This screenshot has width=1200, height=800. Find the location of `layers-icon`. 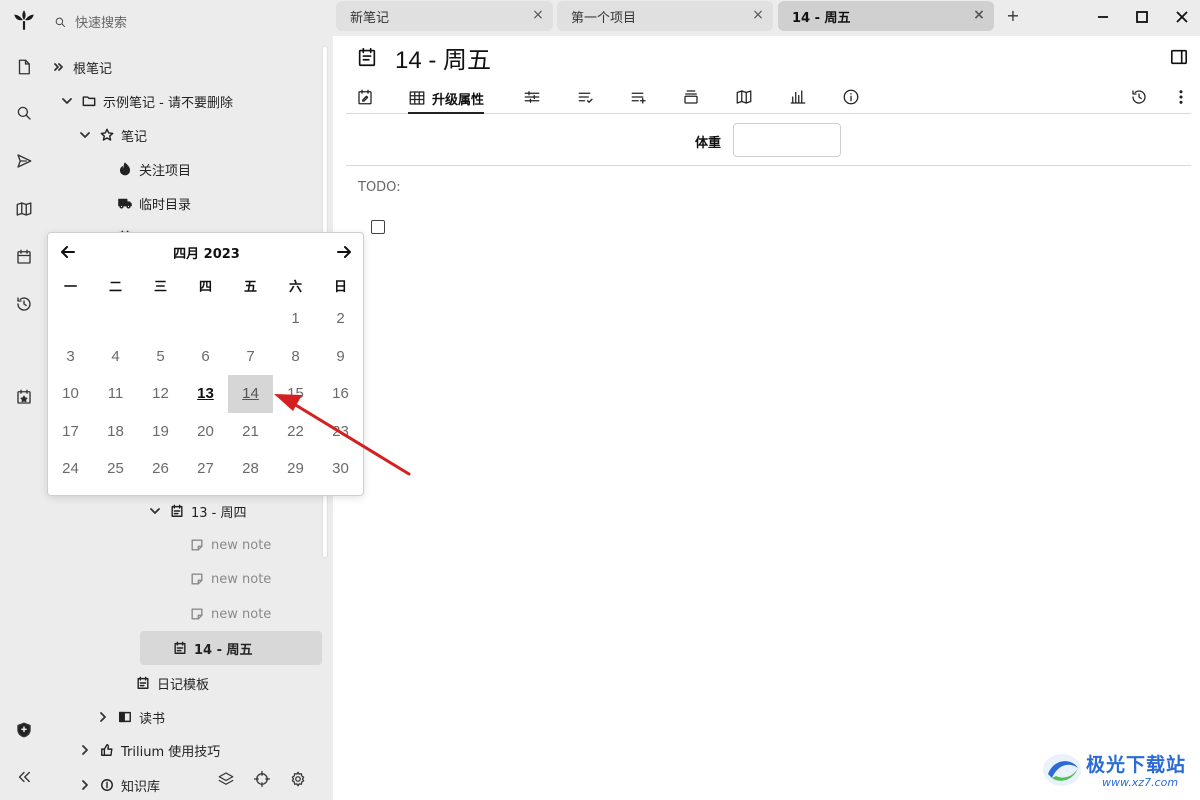

layers-icon is located at coordinates (226, 779).